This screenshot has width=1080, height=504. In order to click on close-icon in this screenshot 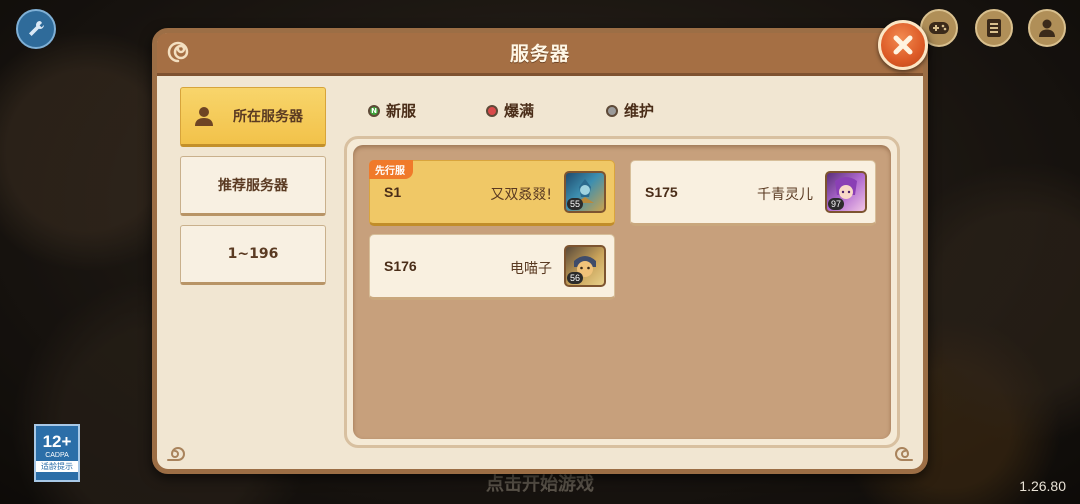, I will do `click(903, 45)`.